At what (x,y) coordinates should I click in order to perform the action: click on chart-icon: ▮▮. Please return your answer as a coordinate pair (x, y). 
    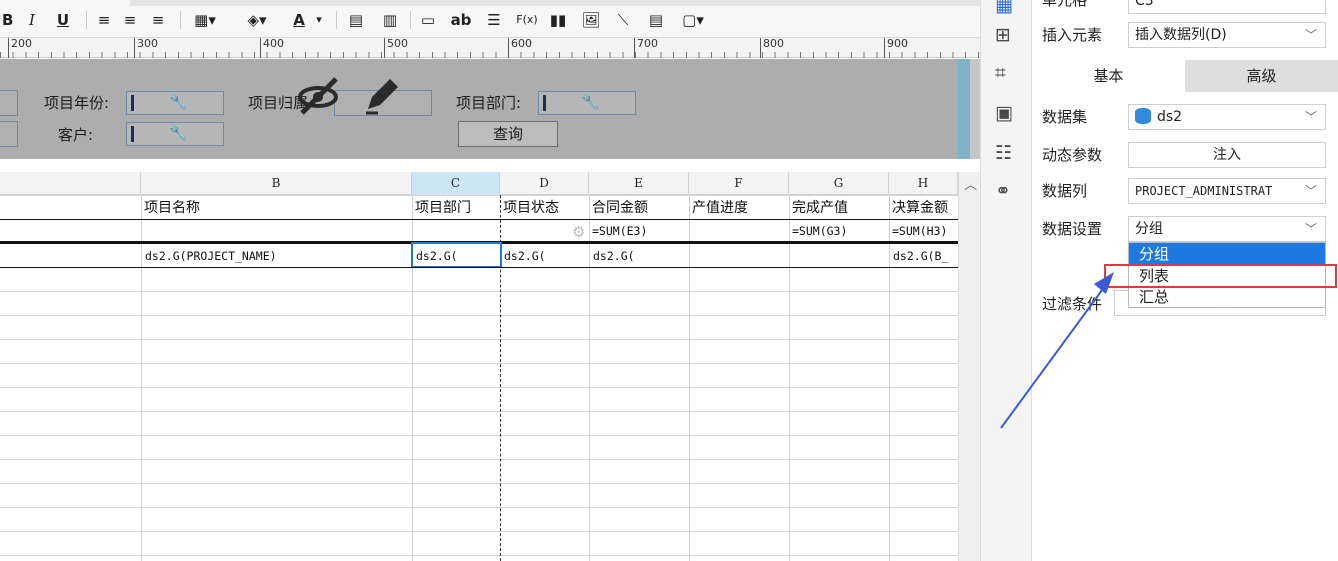
    Looking at the image, I should click on (558, 20).